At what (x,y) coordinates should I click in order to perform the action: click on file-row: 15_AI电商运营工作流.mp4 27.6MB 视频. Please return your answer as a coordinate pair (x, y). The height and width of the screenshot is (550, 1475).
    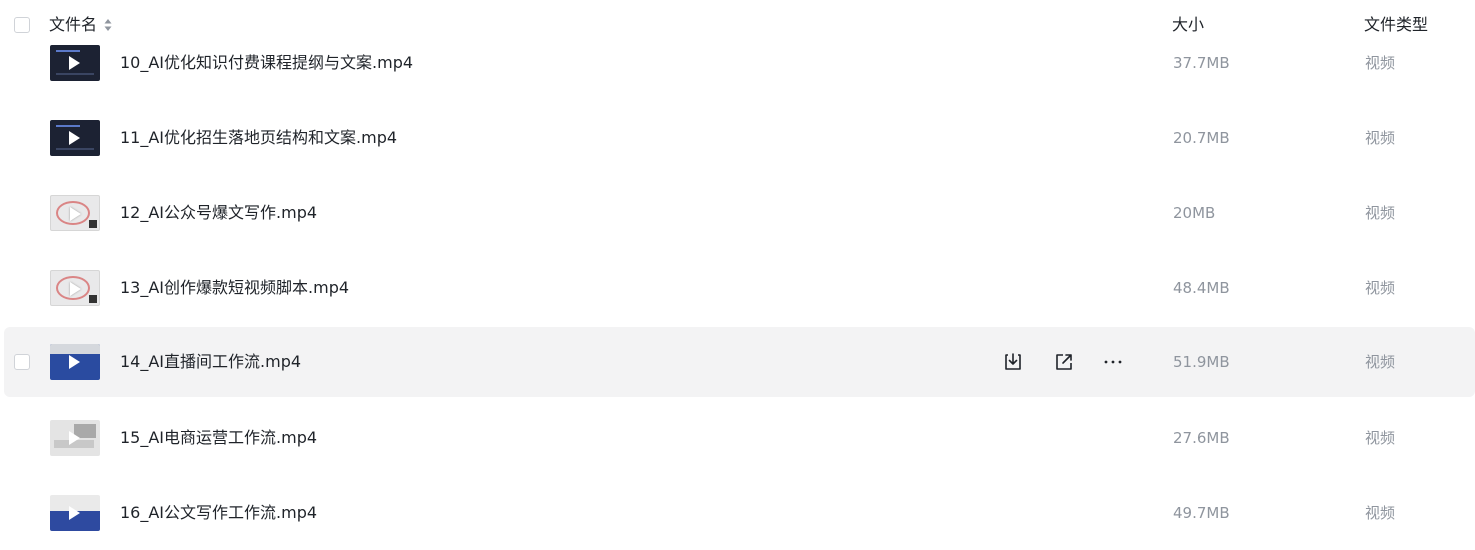
    Looking at the image, I should click on (739, 438).